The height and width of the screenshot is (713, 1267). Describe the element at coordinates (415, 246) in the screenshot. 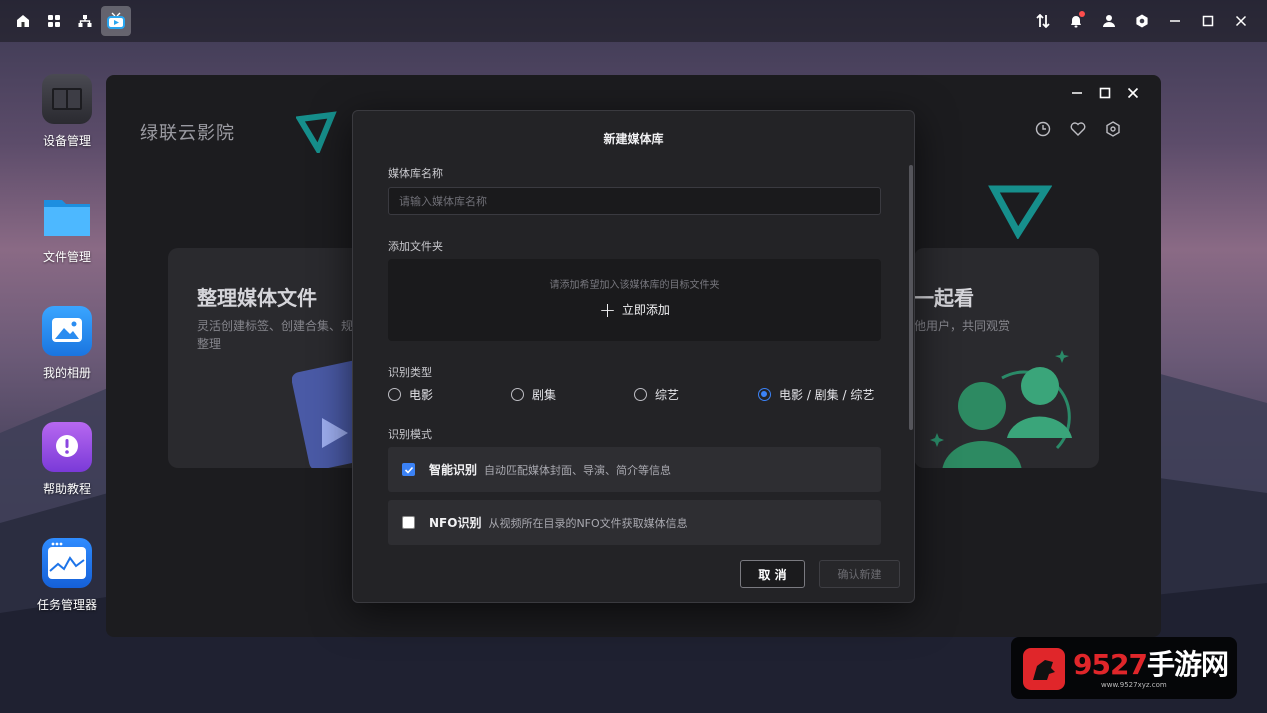

I see `folder-label: 添加文件夹` at that location.